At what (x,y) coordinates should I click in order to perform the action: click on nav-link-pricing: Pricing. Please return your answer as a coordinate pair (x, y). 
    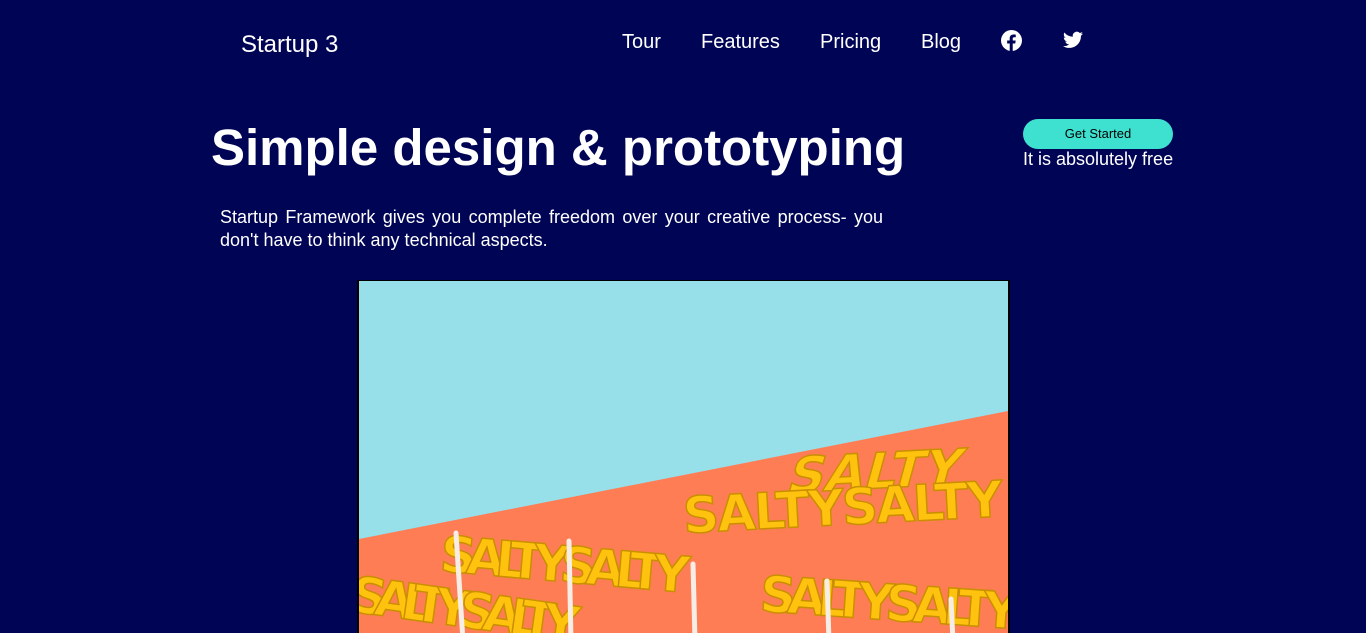
    Looking at the image, I should click on (850, 42).